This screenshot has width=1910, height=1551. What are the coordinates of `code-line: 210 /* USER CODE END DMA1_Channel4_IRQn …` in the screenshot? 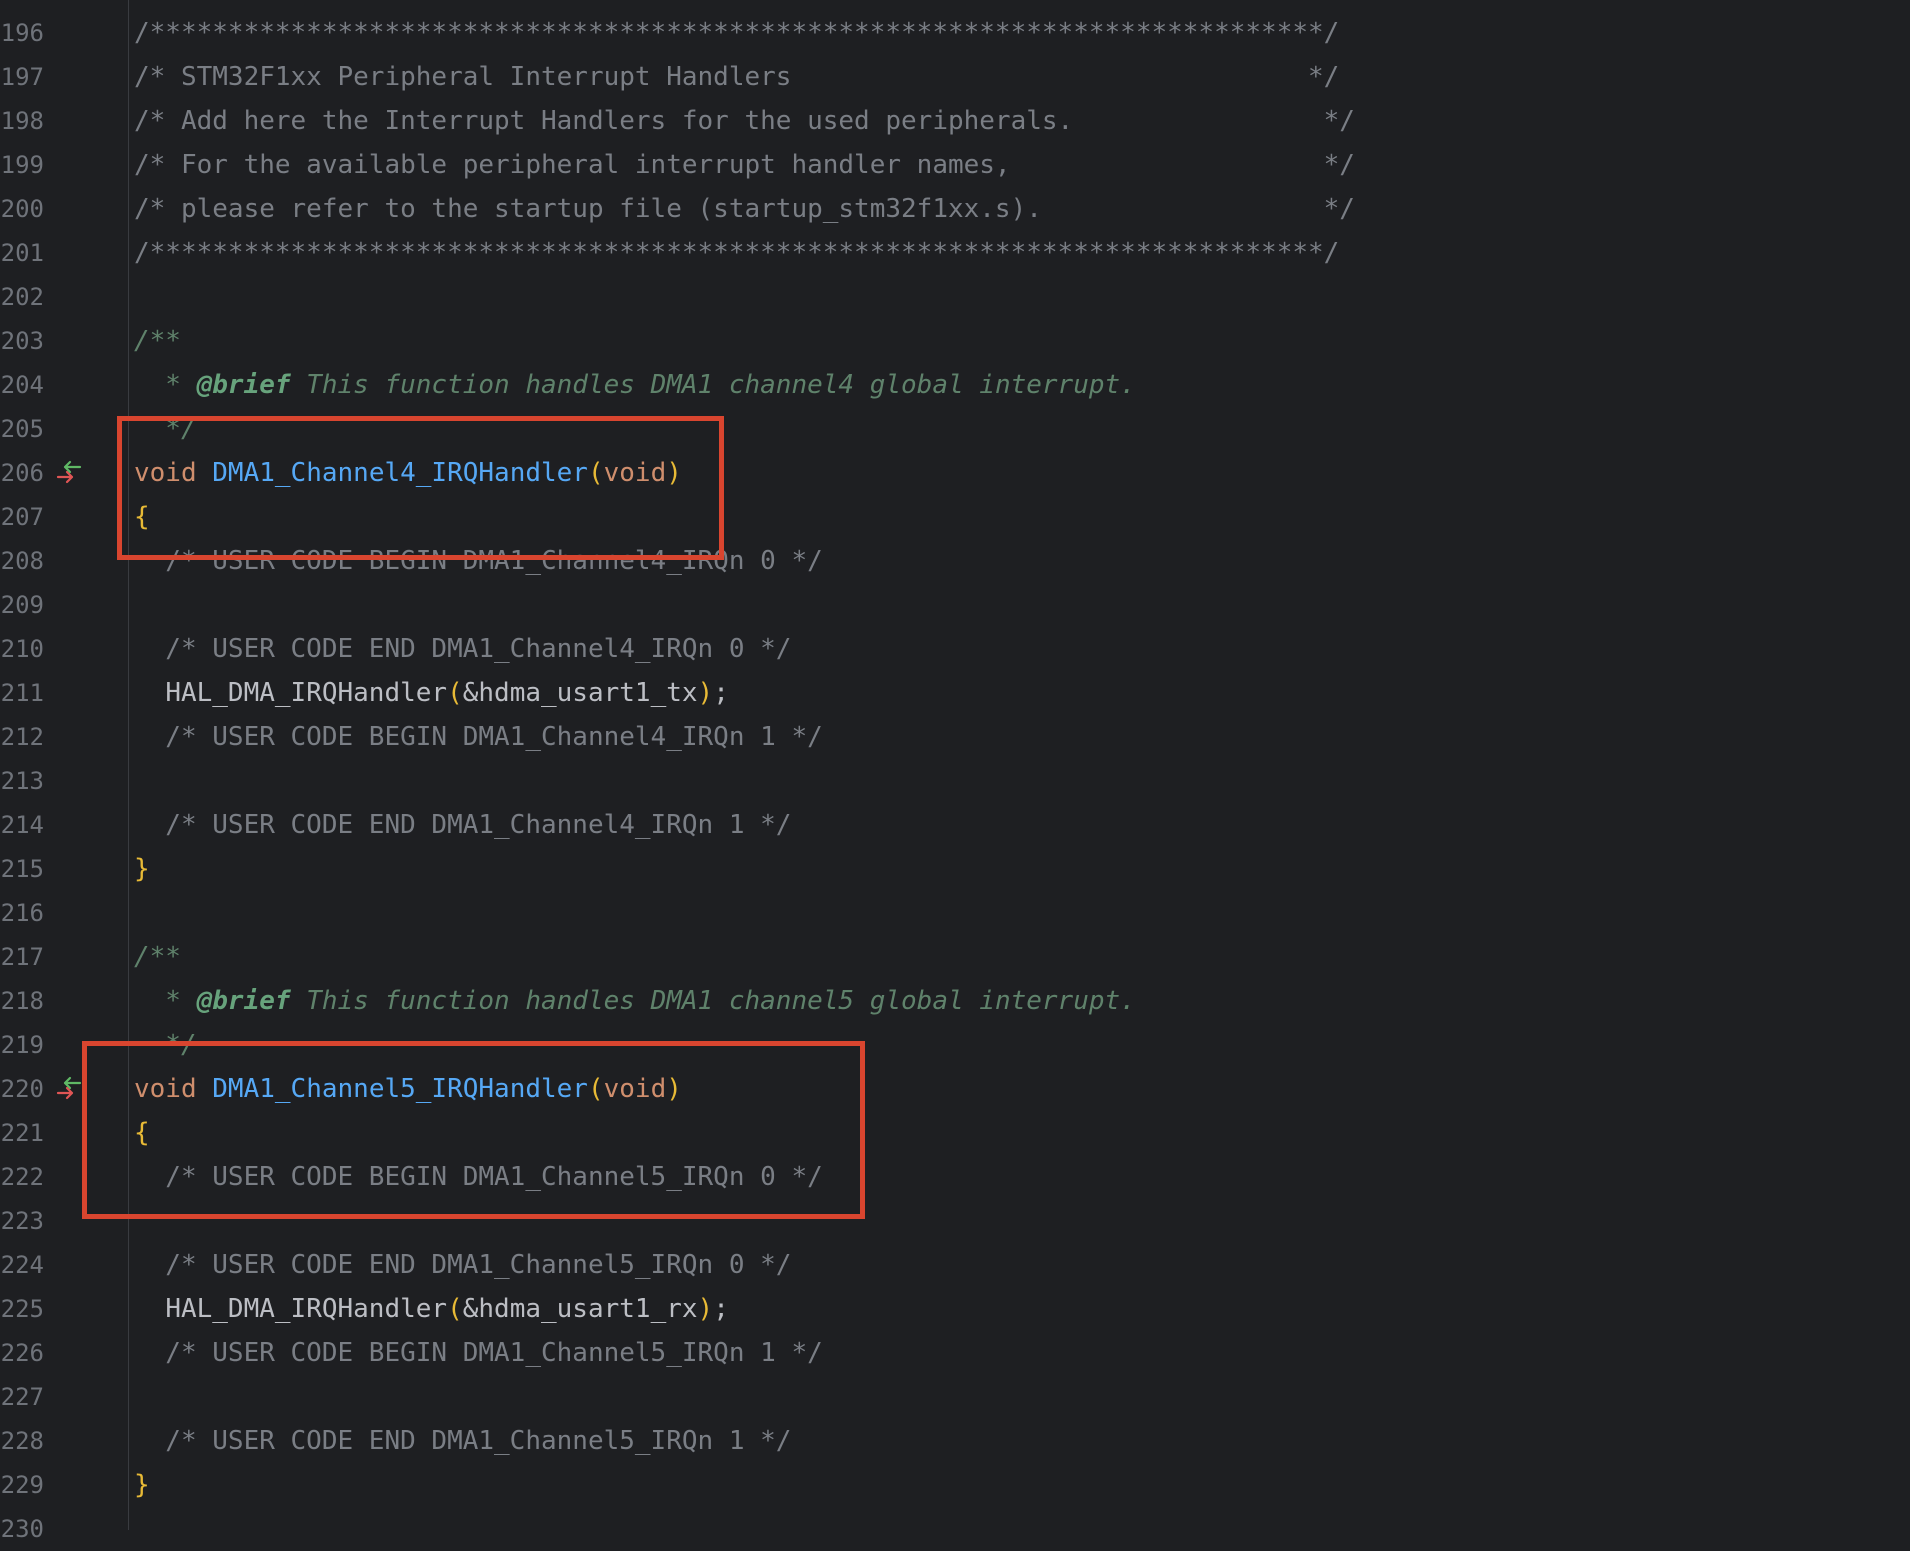 It's located at (955, 649).